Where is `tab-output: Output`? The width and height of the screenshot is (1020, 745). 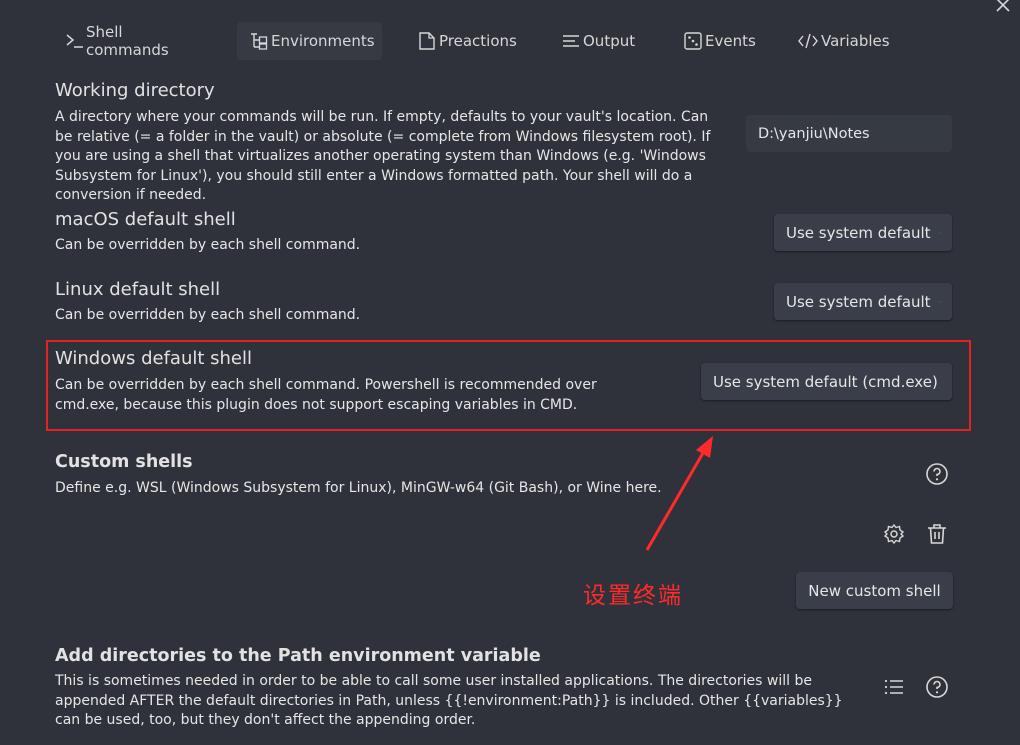
tab-output: Output is located at coordinates (599, 41).